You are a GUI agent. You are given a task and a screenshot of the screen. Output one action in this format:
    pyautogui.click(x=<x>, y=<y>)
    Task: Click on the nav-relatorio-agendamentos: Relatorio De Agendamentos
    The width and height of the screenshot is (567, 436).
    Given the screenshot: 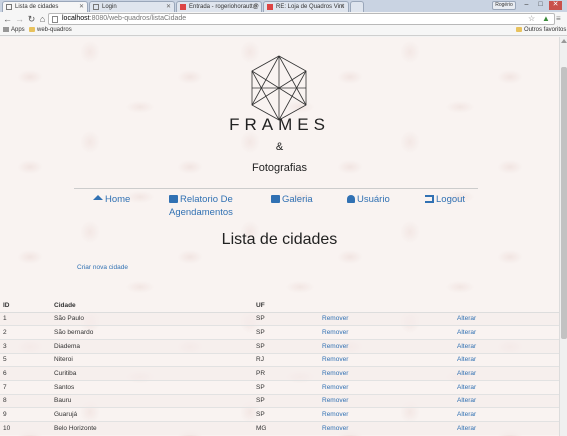 What is the action you would take?
    pyautogui.click(x=201, y=206)
    